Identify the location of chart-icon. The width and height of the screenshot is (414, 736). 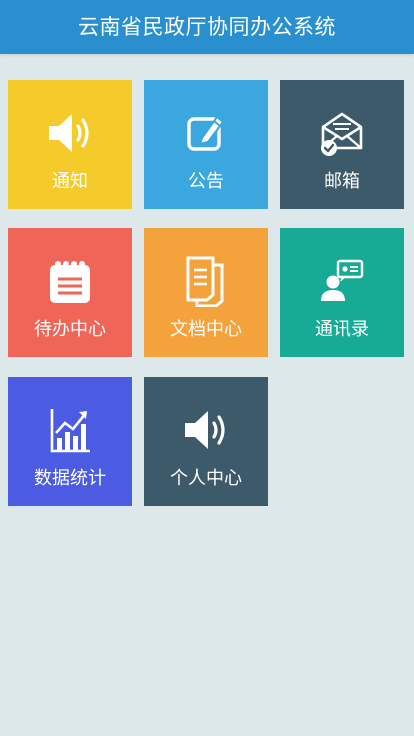
(70, 430).